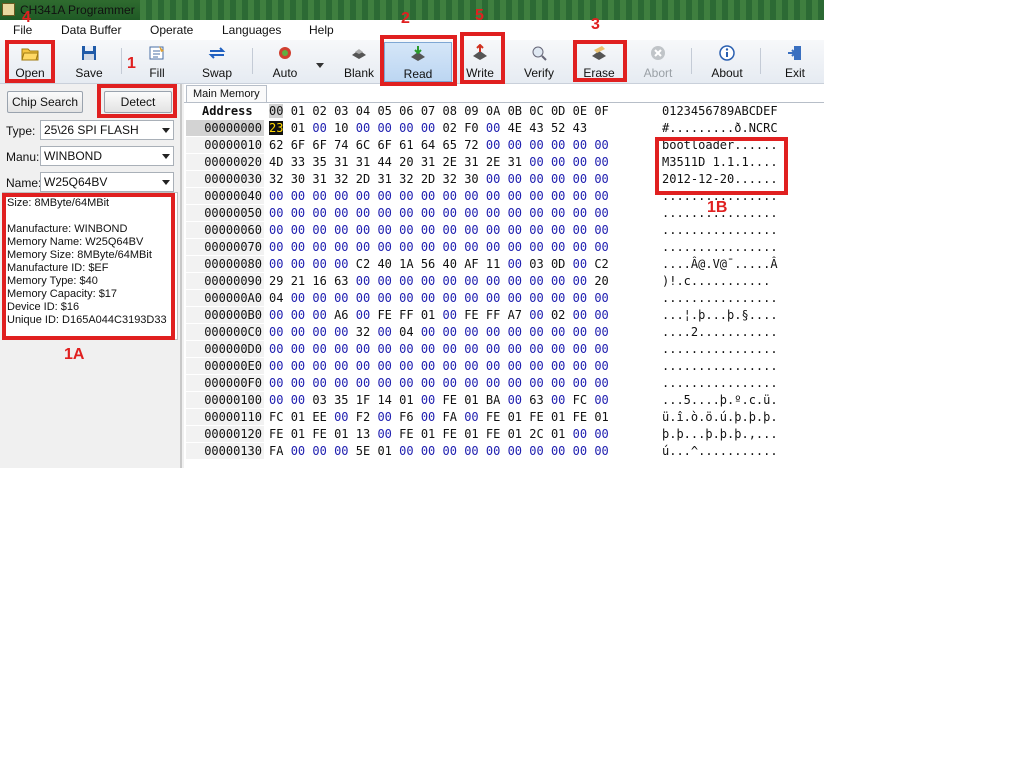  Describe the element at coordinates (601, 264) in the screenshot. I see `byte-cell: C2` at that location.